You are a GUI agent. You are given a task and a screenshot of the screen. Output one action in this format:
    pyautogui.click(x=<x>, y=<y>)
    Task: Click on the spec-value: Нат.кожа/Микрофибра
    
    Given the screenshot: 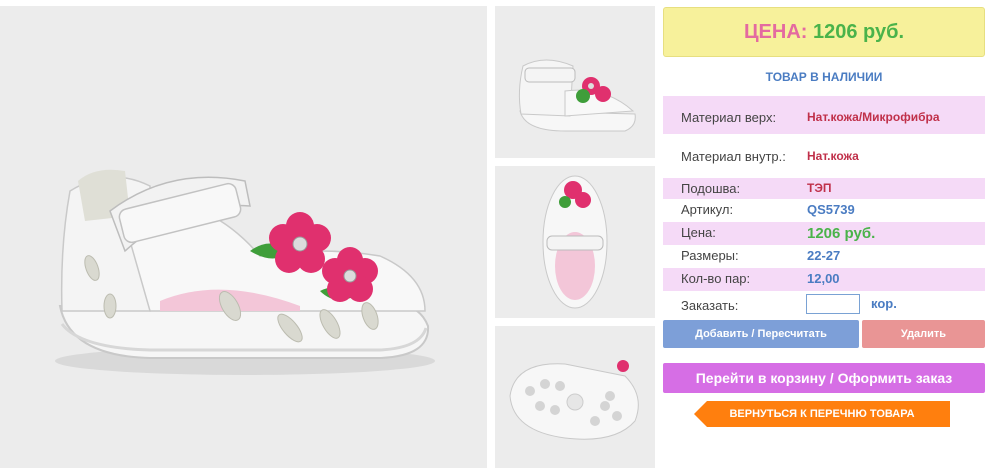 What is the action you would take?
    pyautogui.click(x=873, y=117)
    